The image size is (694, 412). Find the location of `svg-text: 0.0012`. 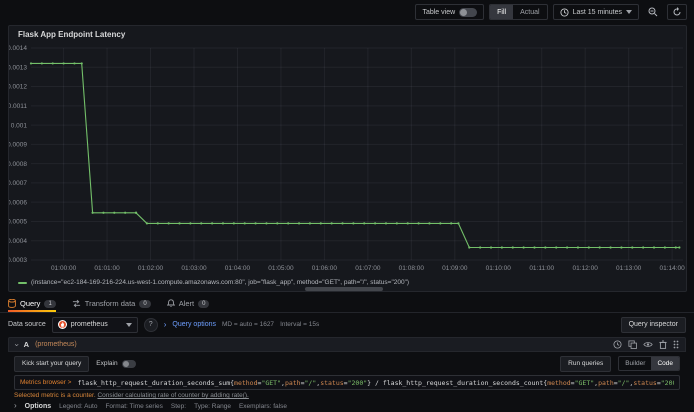

svg-text: 0.0012 is located at coordinates (18, 87).